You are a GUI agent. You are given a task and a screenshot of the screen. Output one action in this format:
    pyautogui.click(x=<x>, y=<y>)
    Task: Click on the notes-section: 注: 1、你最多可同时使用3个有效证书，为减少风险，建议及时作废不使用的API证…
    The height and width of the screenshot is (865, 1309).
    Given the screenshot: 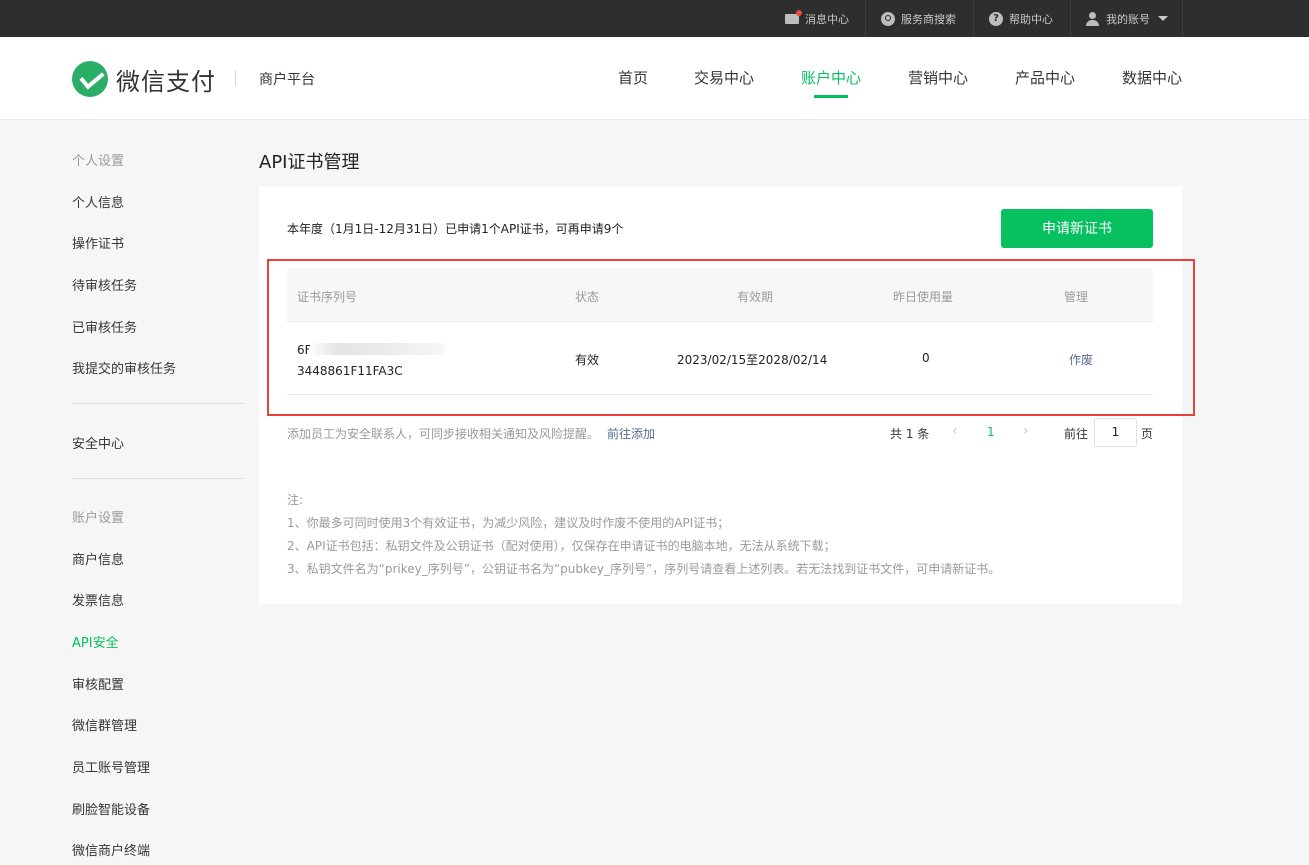 What is the action you would take?
    pyautogui.click(x=643, y=535)
    